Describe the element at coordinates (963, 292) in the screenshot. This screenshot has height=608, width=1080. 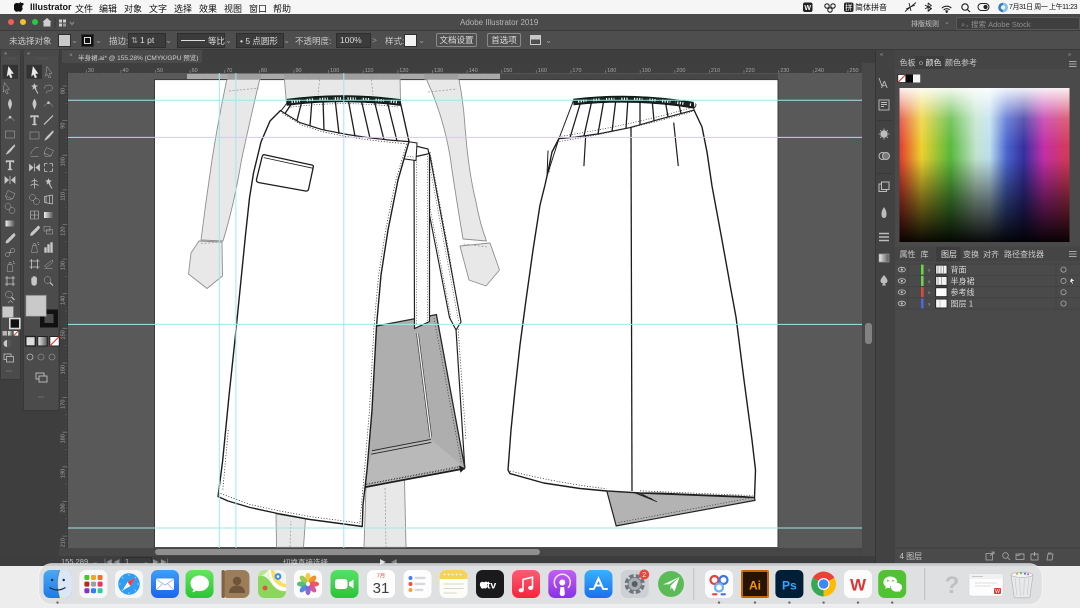
I see `svg-text: 参考线` at that location.